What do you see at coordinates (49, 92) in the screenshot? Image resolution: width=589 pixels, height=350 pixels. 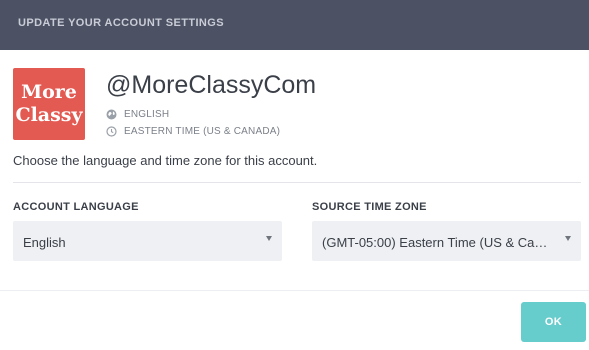 I see `avatar-text-line1: More` at bounding box center [49, 92].